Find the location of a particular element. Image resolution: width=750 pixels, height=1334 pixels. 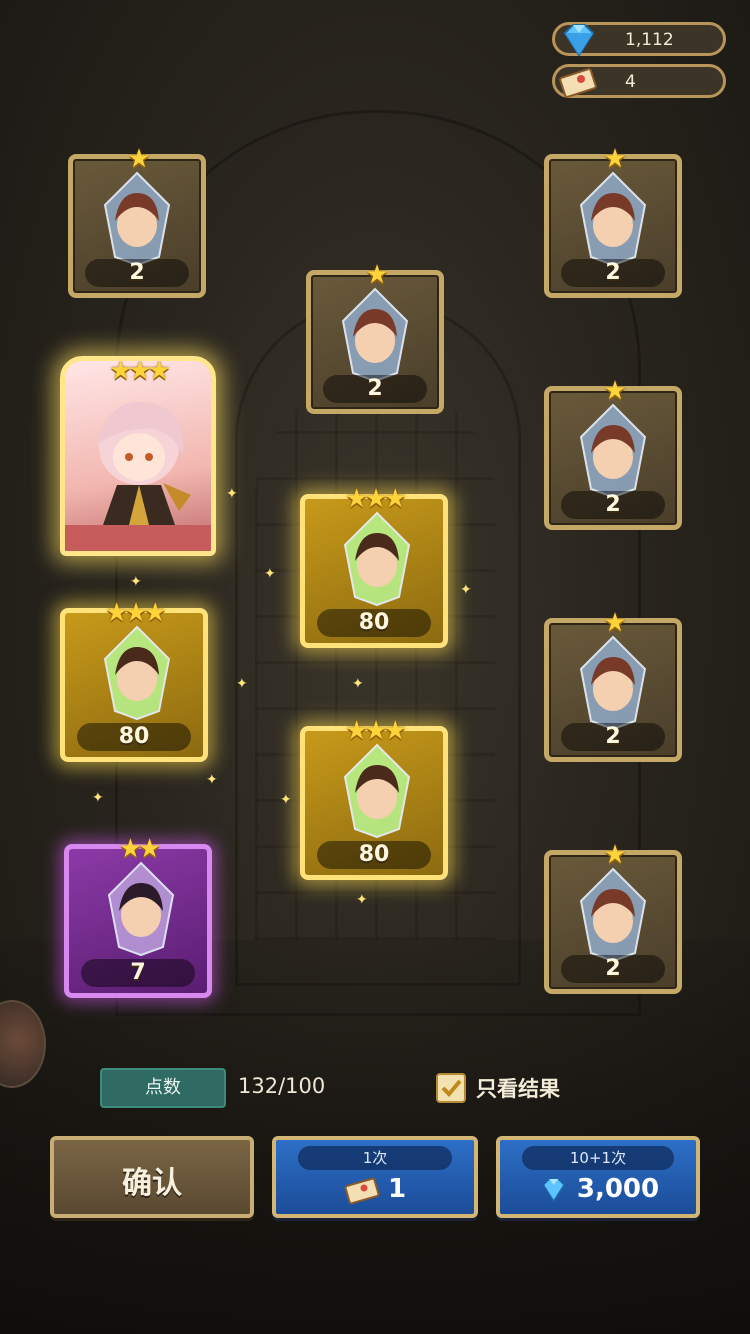

points-label: 点数 is located at coordinates (163, 1088).